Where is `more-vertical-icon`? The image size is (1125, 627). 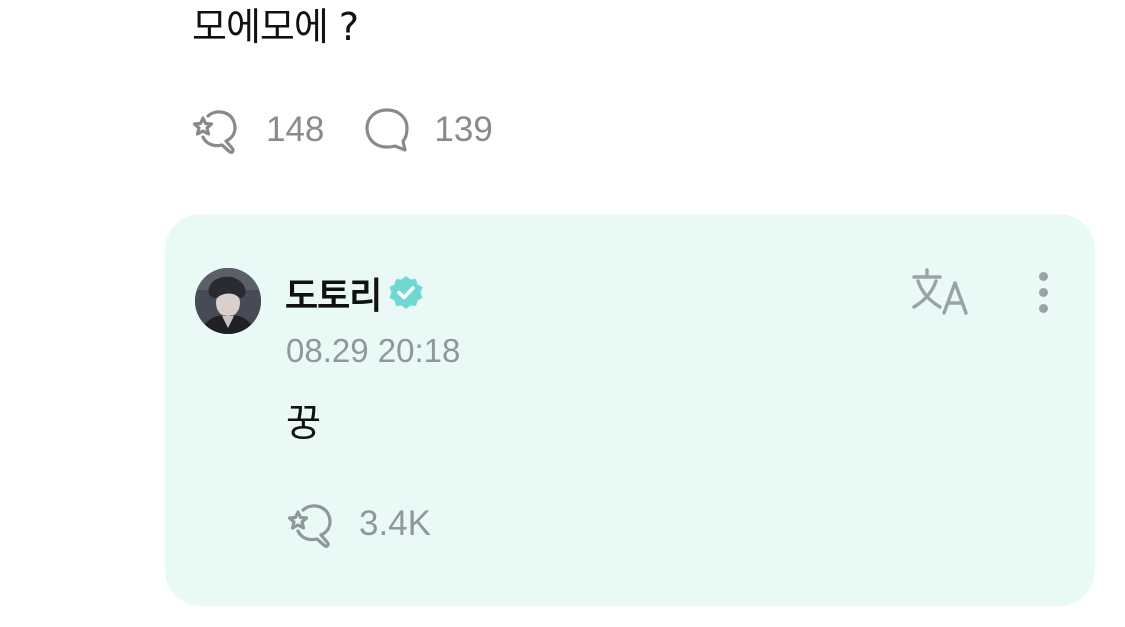
more-vertical-icon is located at coordinates (1043, 276).